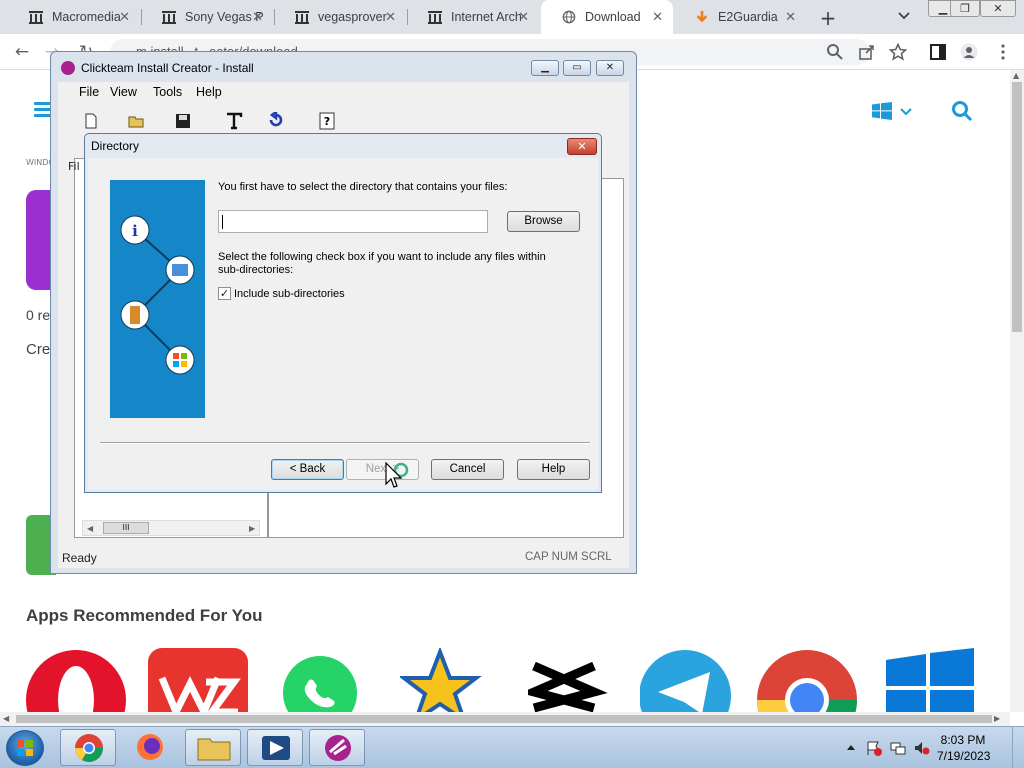 The image size is (1024, 768). What do you see at coordinates (582, 146) in the screenshot?
I see `dialog-close-button: ✕` at bounding box center [582, 146].